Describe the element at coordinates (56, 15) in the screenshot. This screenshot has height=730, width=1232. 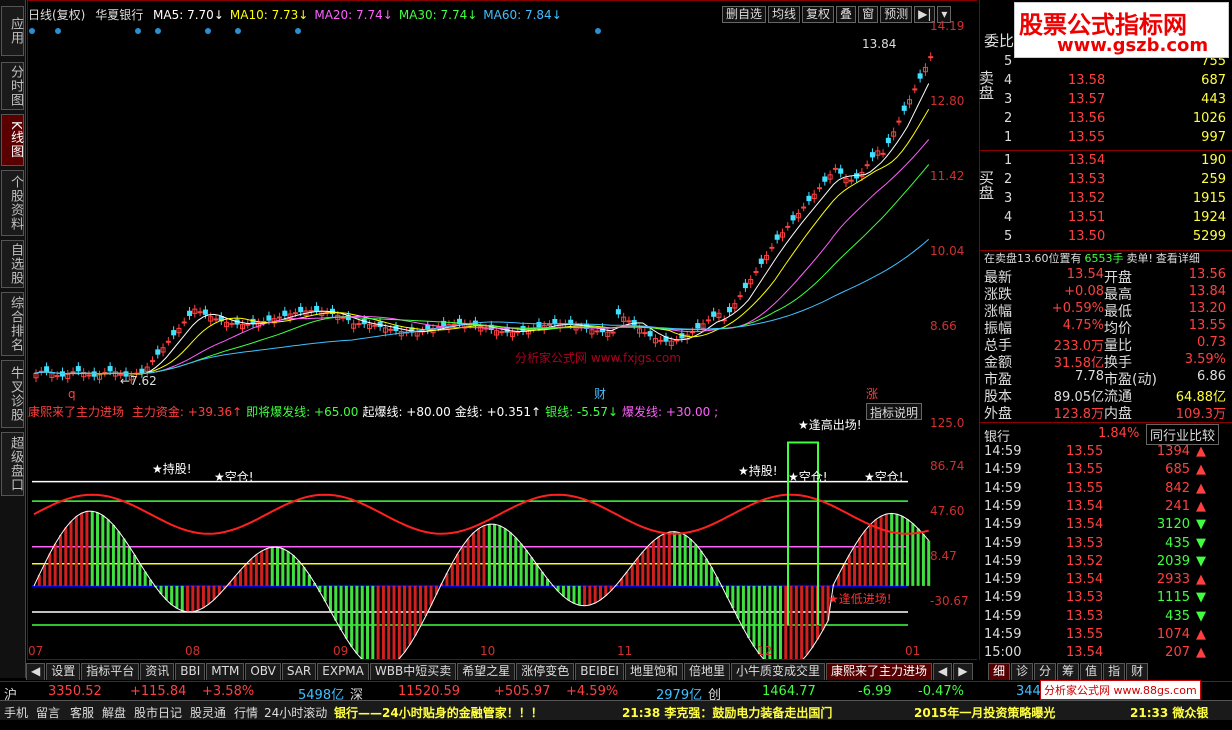
I see `period-label: 日线(复权)` at that location.